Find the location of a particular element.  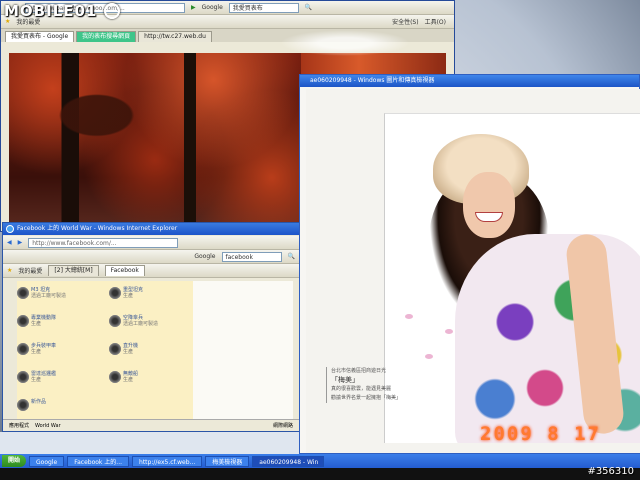

fb-search-input: facebook is located at coordinates (251, 256).